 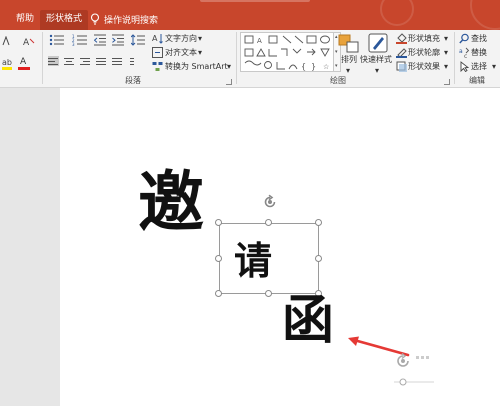 What do you see at coordinates (73, 44) in the screenshot?
I see `svg-text: 3` at bounding box center [73, 44].